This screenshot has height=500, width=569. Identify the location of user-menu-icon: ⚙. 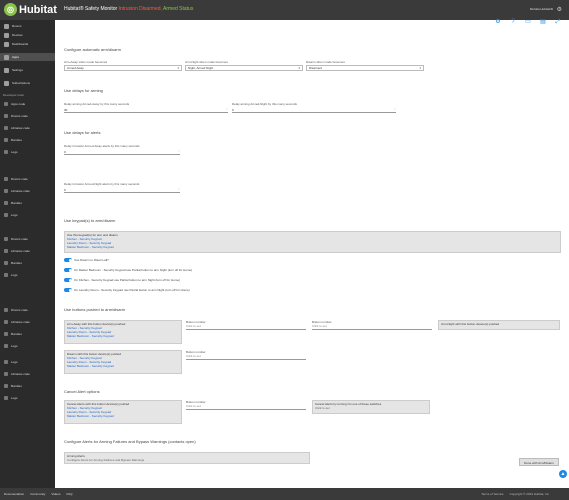
(559, 9).